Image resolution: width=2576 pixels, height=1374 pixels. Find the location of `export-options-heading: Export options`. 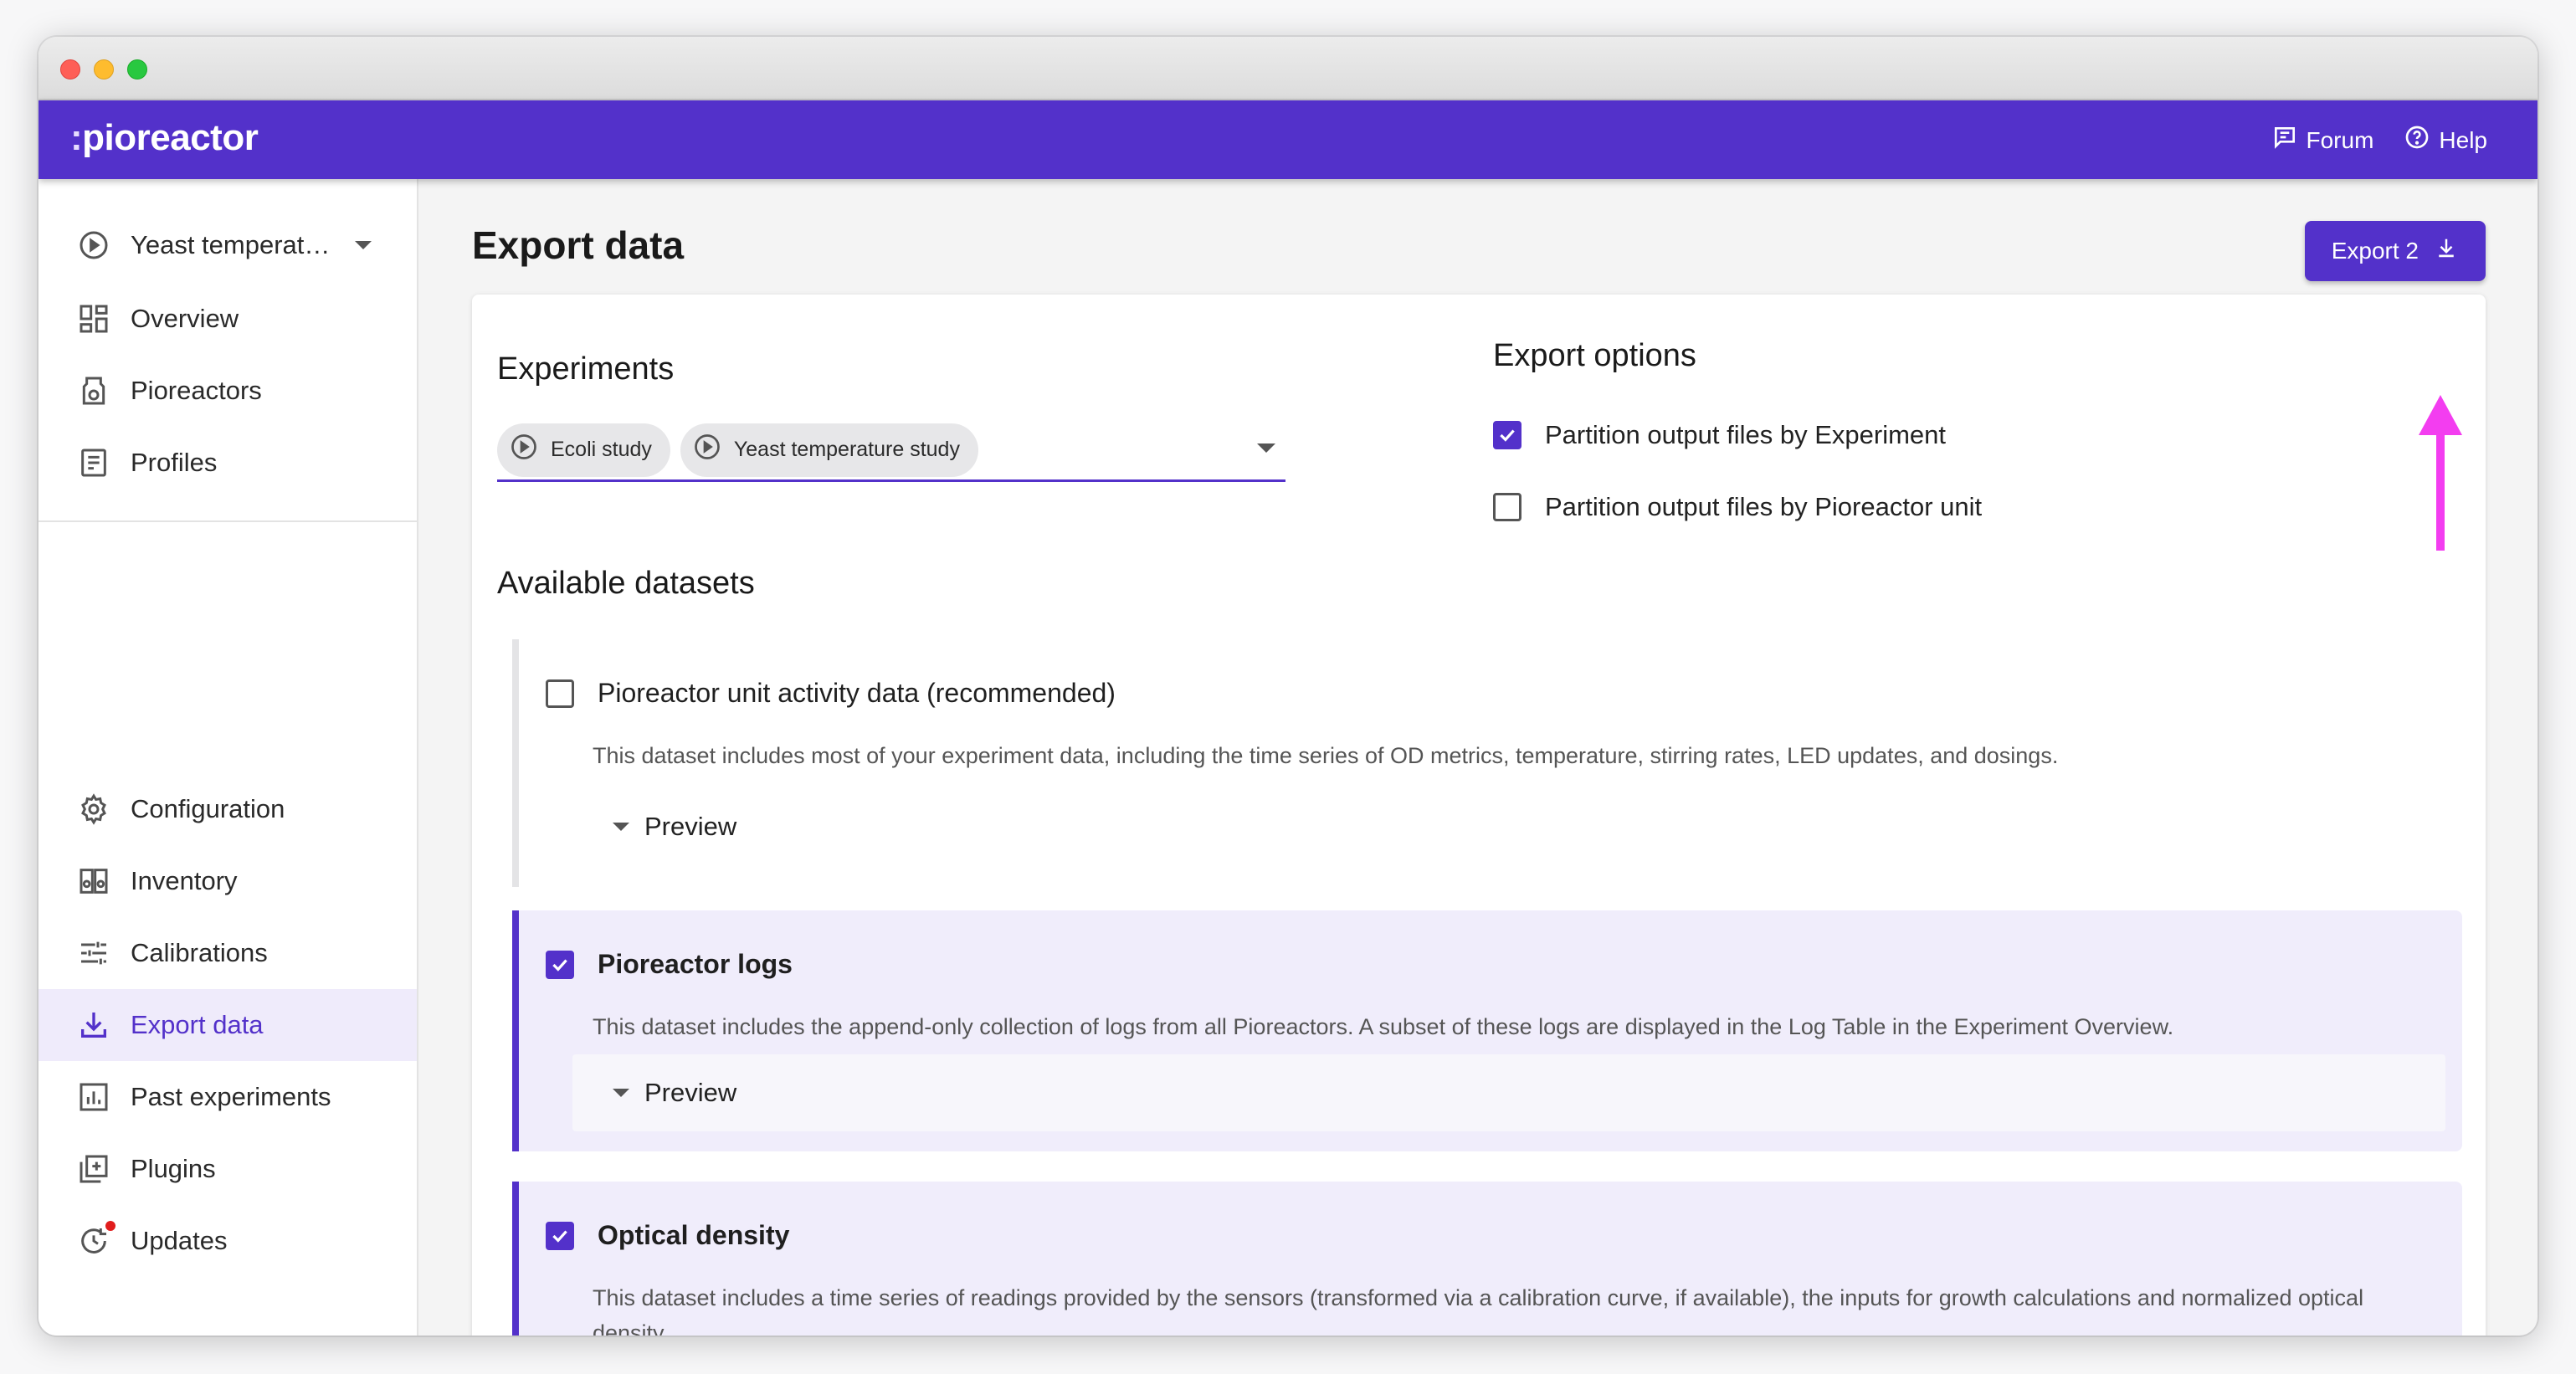

export-options-heading: Export options is located at coordinates (1594, 356).